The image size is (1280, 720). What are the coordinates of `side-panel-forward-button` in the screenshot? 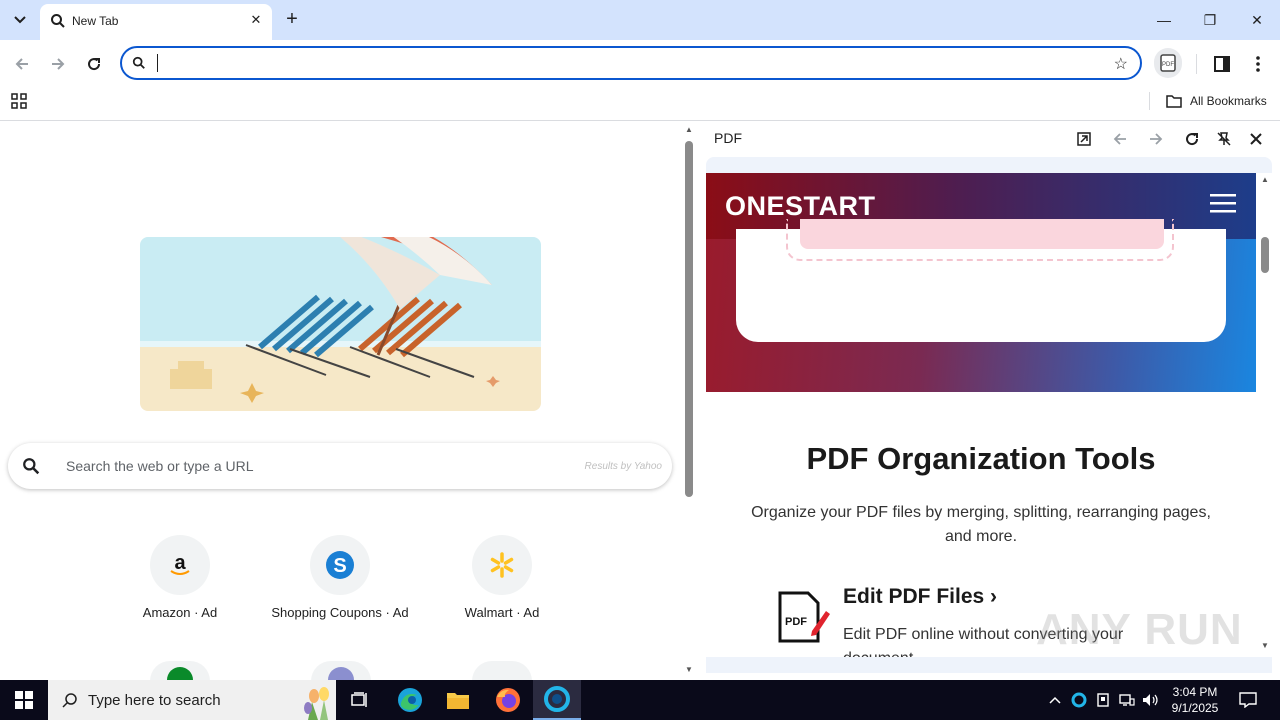 It's located at (1156, 139).